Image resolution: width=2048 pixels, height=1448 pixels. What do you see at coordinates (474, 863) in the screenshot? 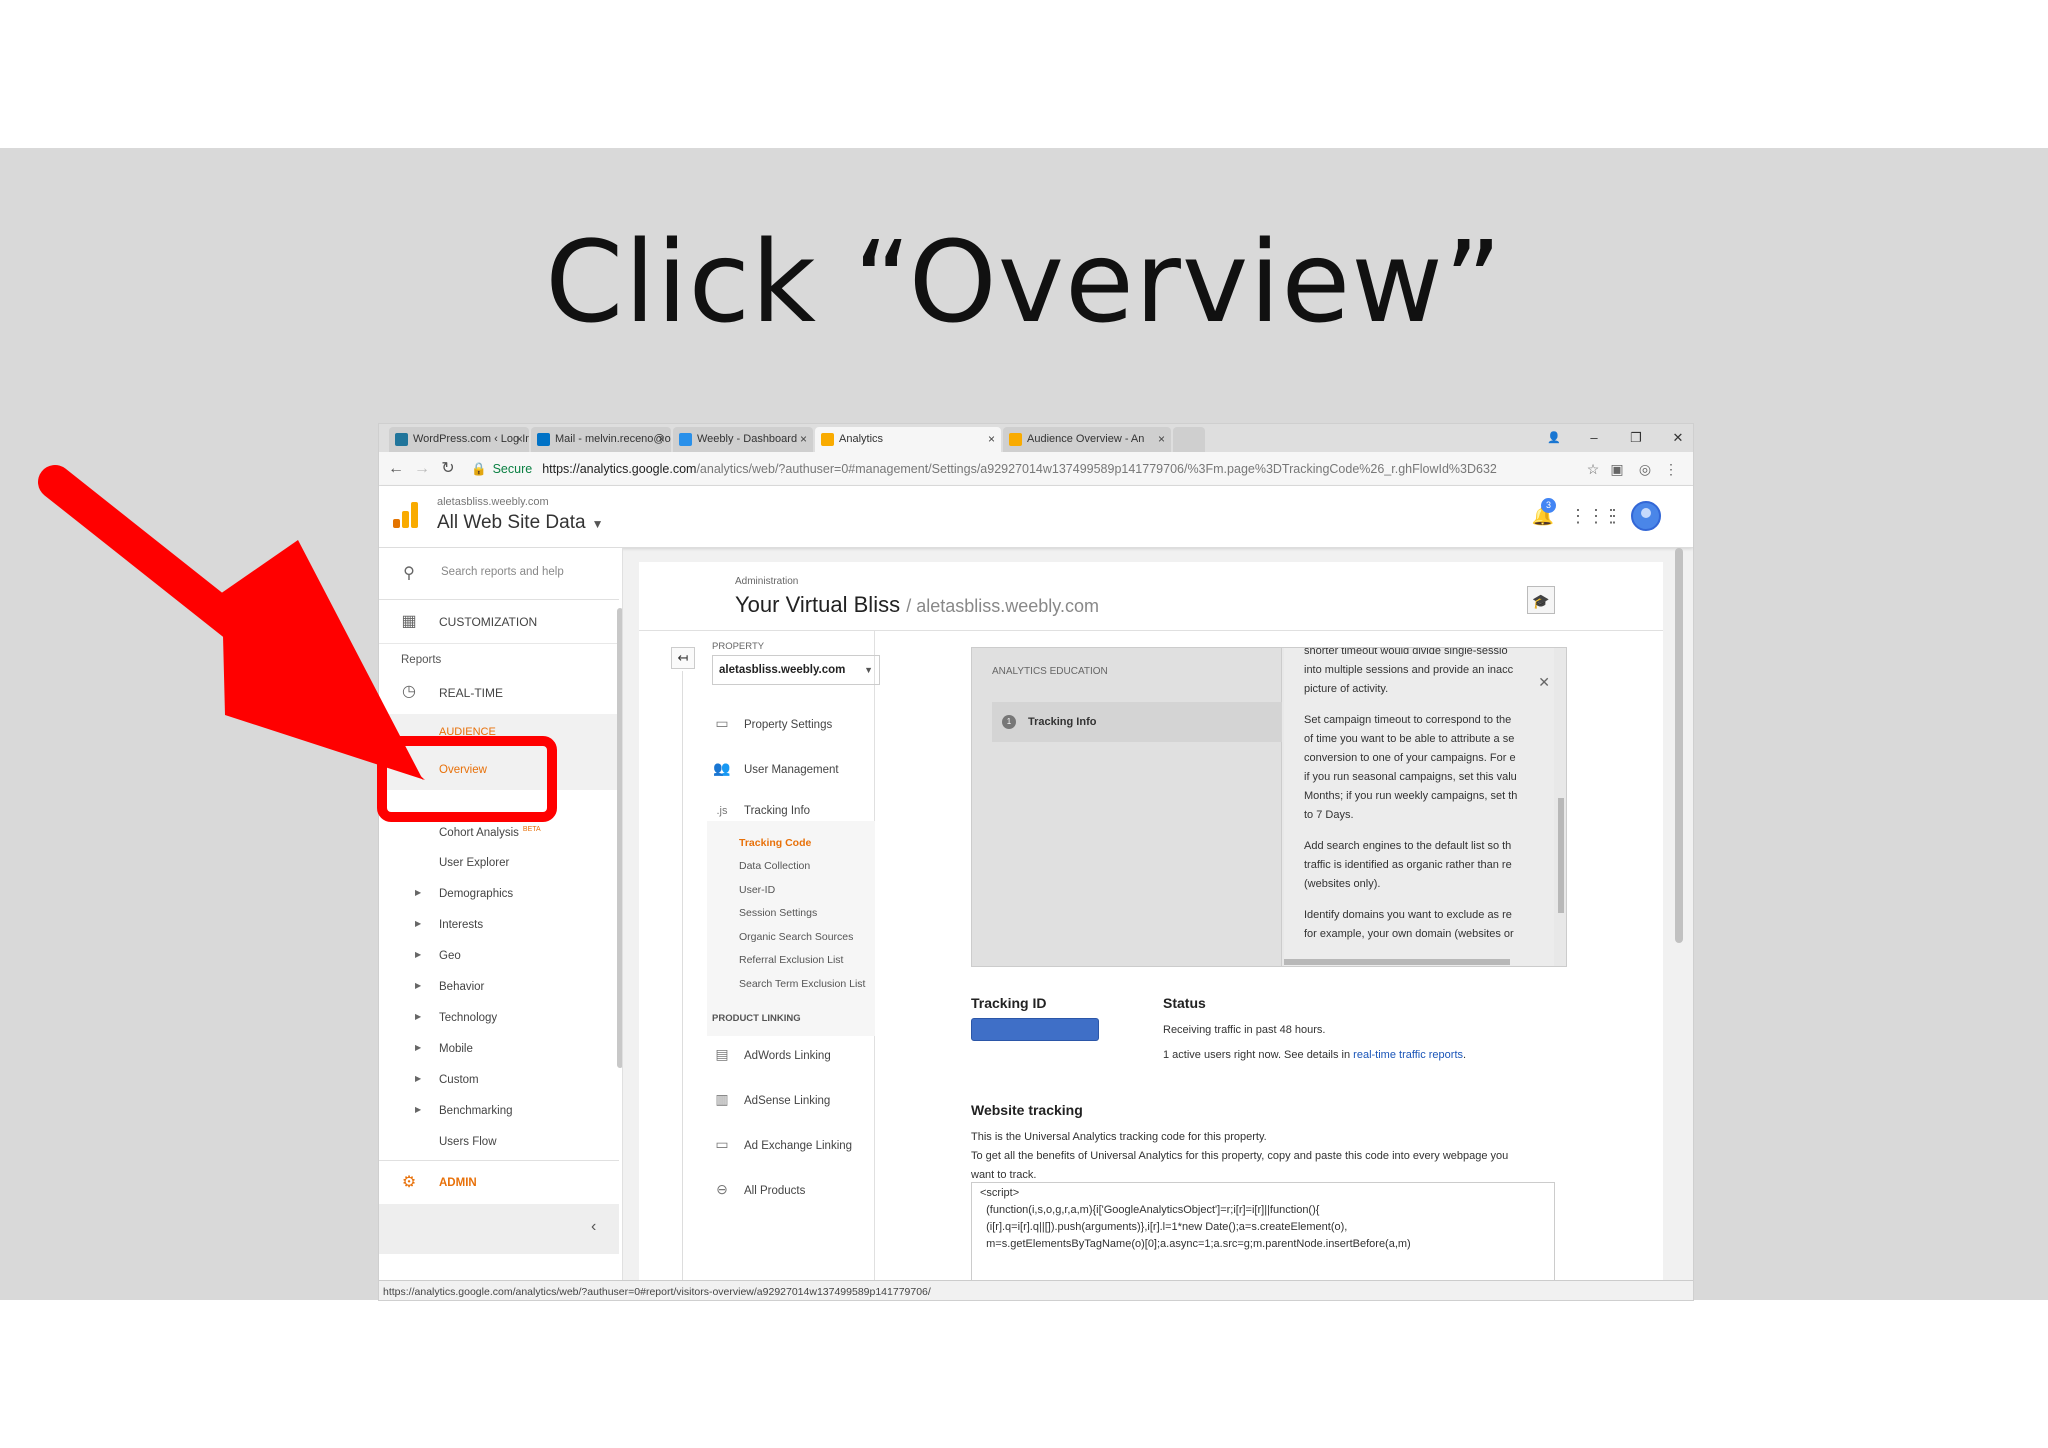
I see `nav-user-explorer: User Explorer` at bounding box center [474, 863].